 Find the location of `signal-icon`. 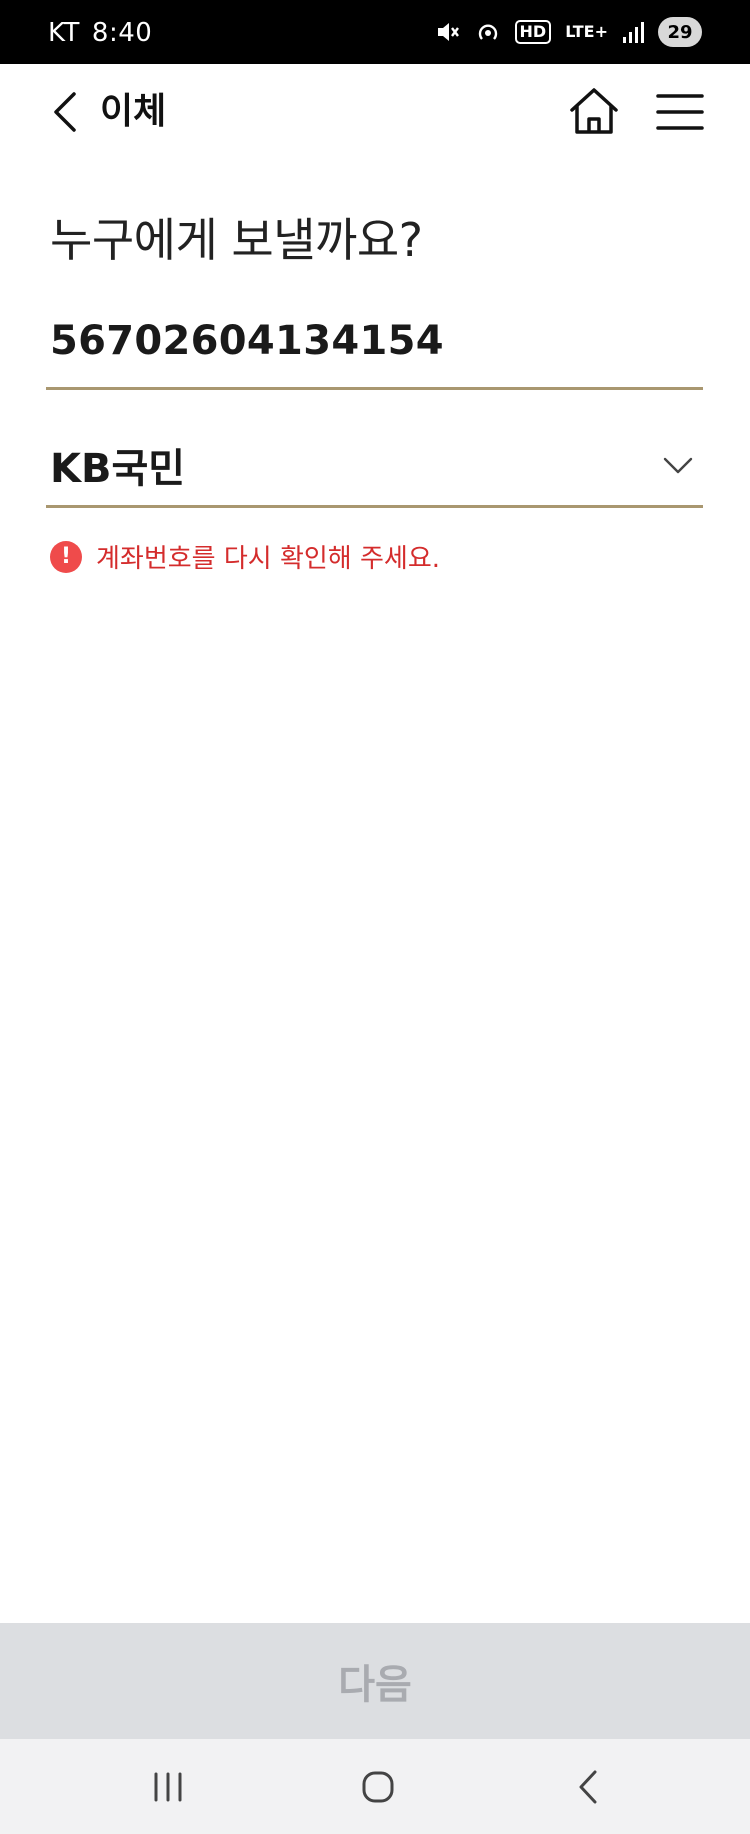

signal-icon is located at coordinates (633, 32).